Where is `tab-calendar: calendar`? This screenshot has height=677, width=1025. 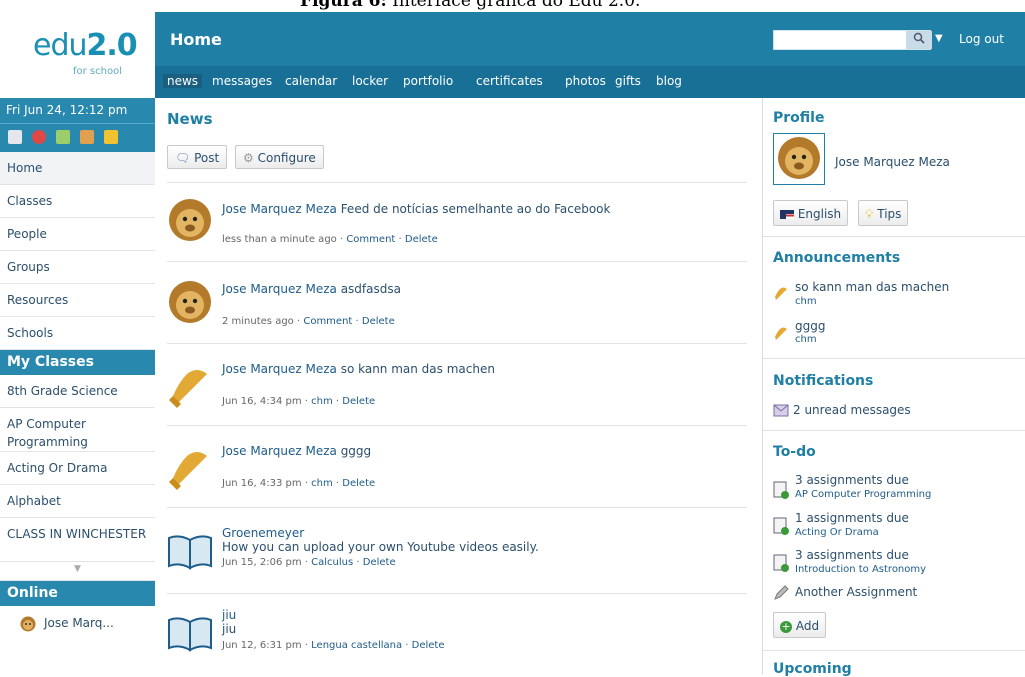 tab-calendar: calendar is located at coordinates (311, 81).